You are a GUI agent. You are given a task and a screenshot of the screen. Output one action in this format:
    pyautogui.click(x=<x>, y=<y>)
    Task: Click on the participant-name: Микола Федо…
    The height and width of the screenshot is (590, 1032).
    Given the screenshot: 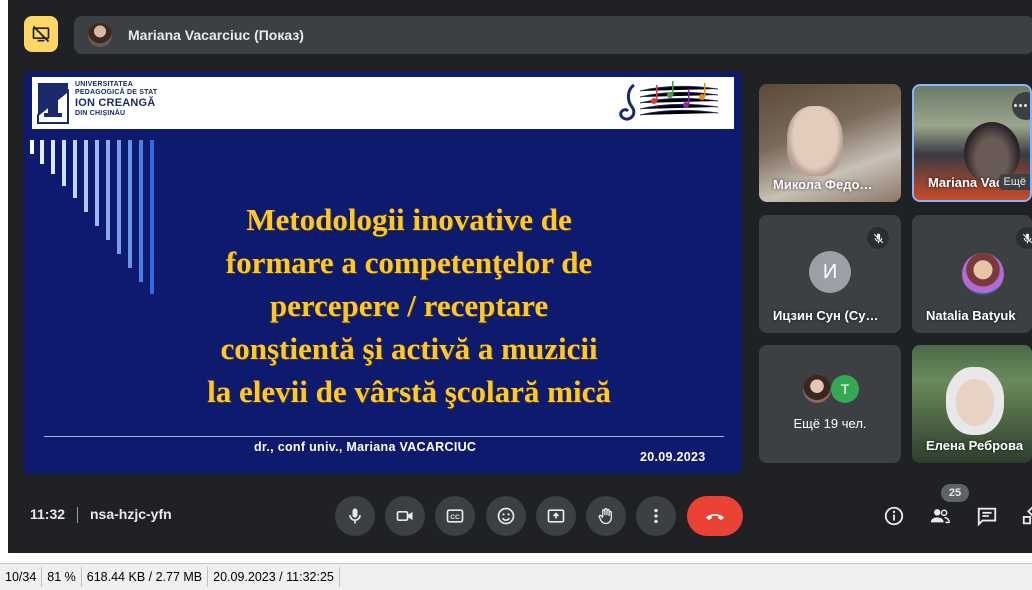 What is the action you would take?
    pyautogui.click(x=823, y=184)
    